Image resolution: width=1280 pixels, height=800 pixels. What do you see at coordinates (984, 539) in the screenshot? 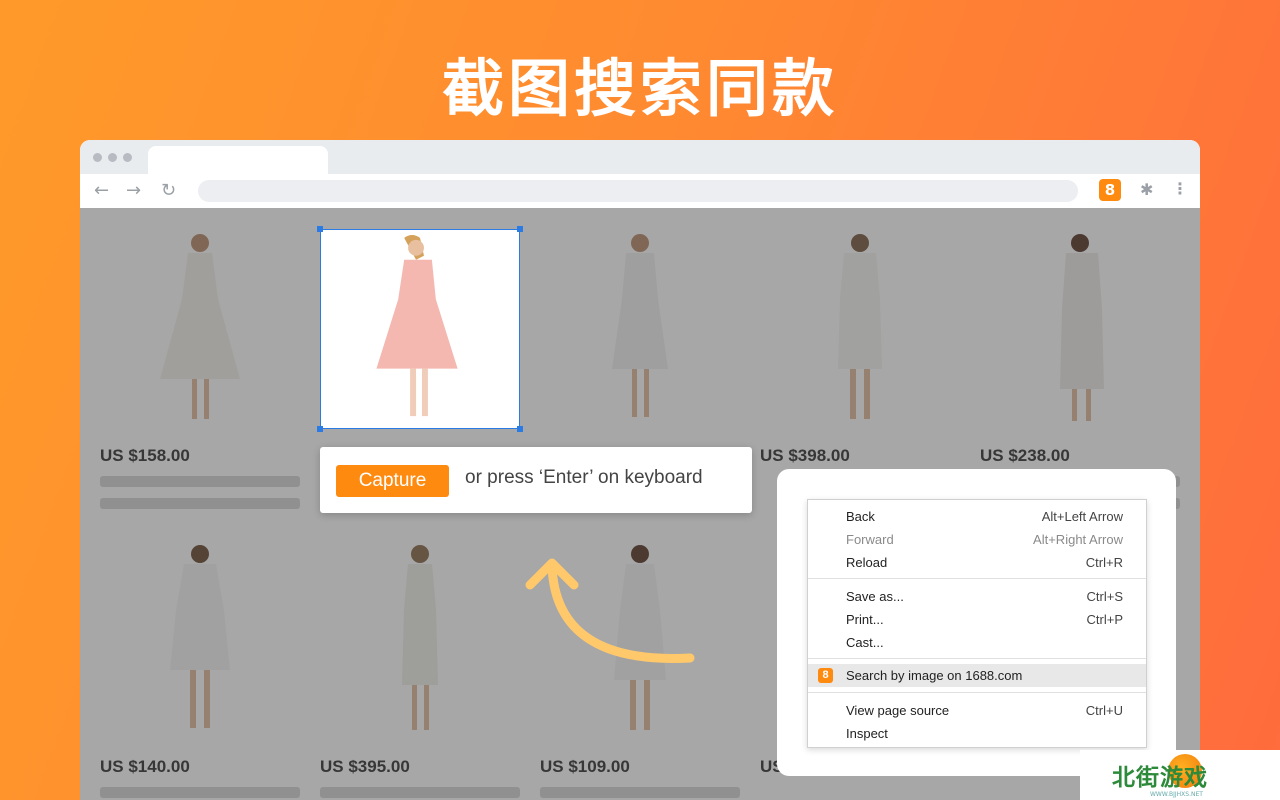
I see `menu-item-forward: Forward Alt+Right Arrow` at bounding box center [984, 539].